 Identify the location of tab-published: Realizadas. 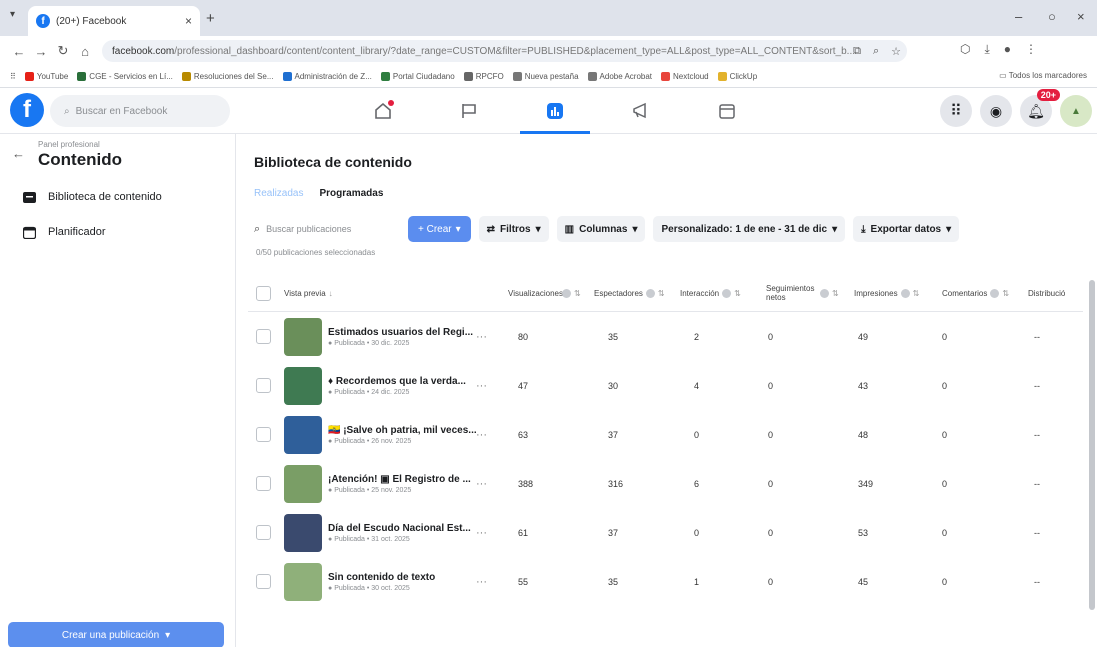
(278, 196).